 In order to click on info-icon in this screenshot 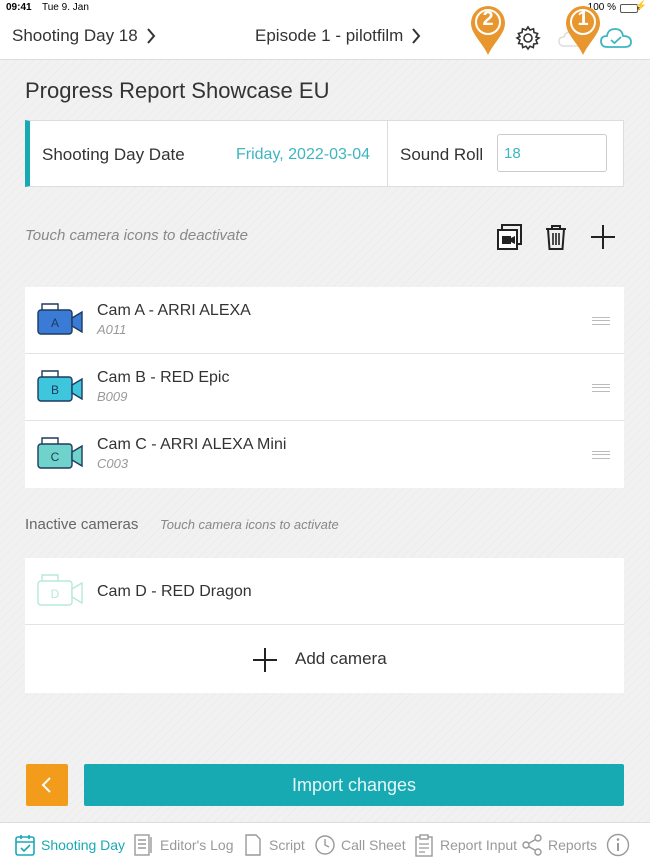, I will do `click(618, 845)`.